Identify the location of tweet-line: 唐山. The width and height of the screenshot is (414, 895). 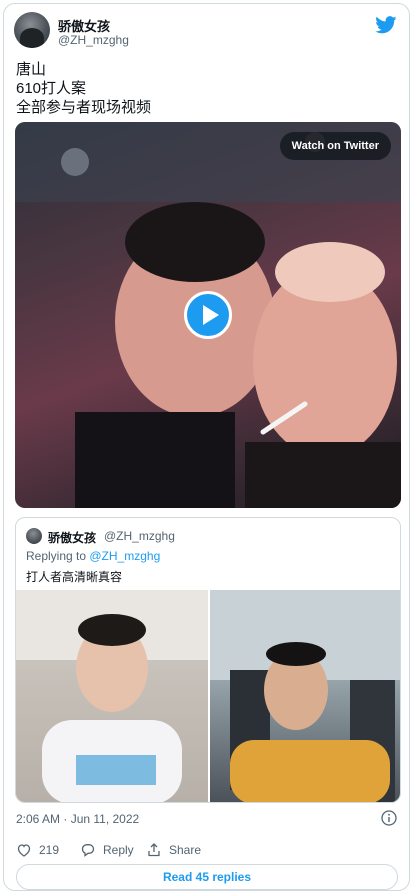
(31, 69).